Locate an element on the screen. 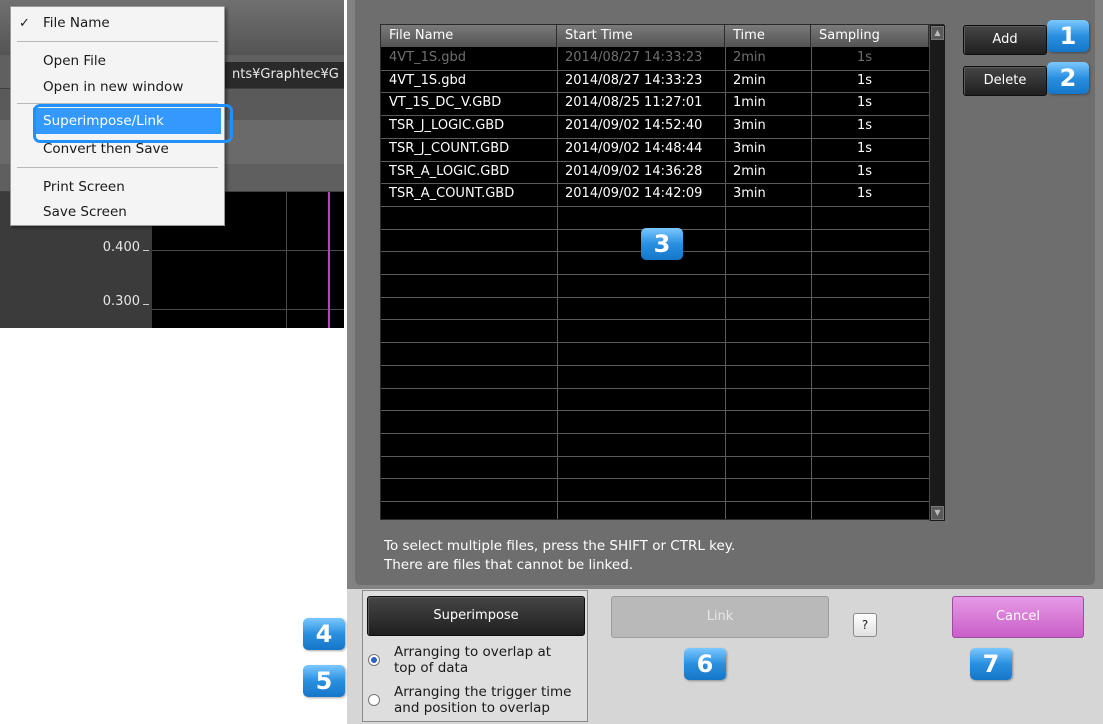 Image resolution: width=1103 pixels, height=724 pixels. scroll-up-icon: ▲ is located at coordinates (937, 33).